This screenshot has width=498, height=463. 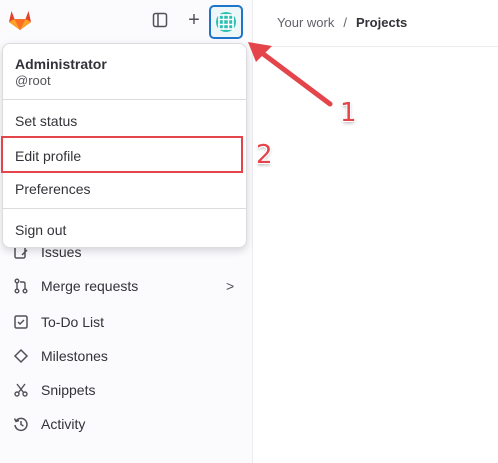 I want to click on sidebar-item-label: Milestones, so click(x=74, y=356).